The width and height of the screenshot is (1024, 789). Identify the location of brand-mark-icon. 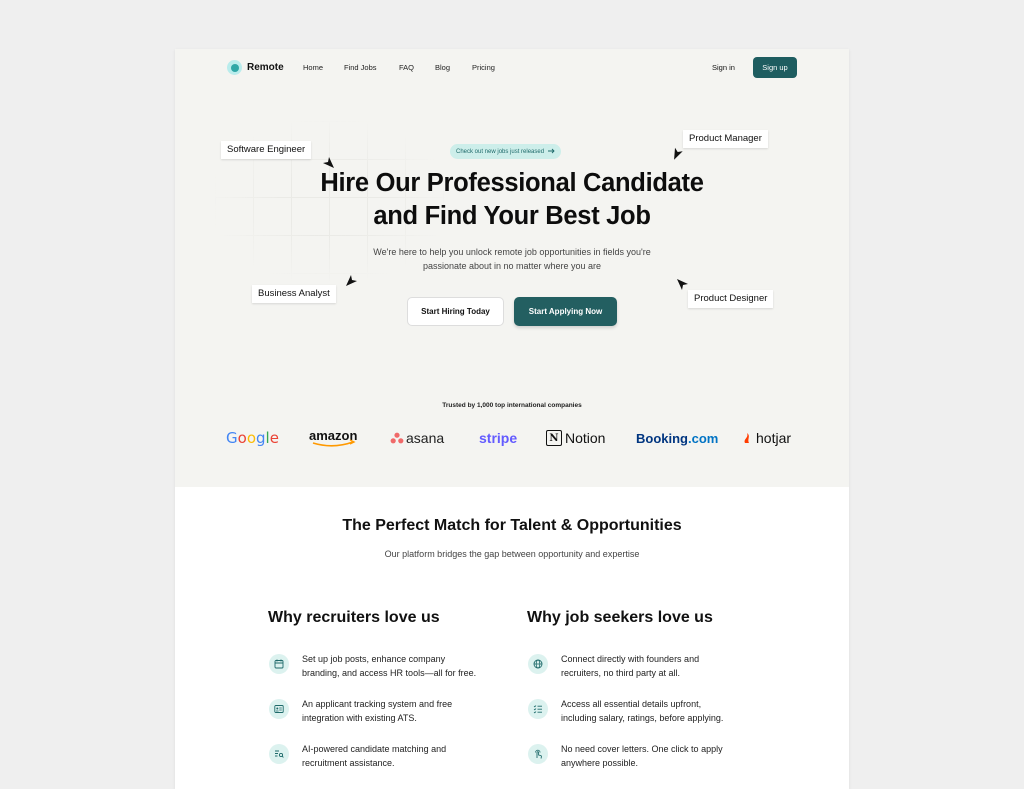
(234, 67).